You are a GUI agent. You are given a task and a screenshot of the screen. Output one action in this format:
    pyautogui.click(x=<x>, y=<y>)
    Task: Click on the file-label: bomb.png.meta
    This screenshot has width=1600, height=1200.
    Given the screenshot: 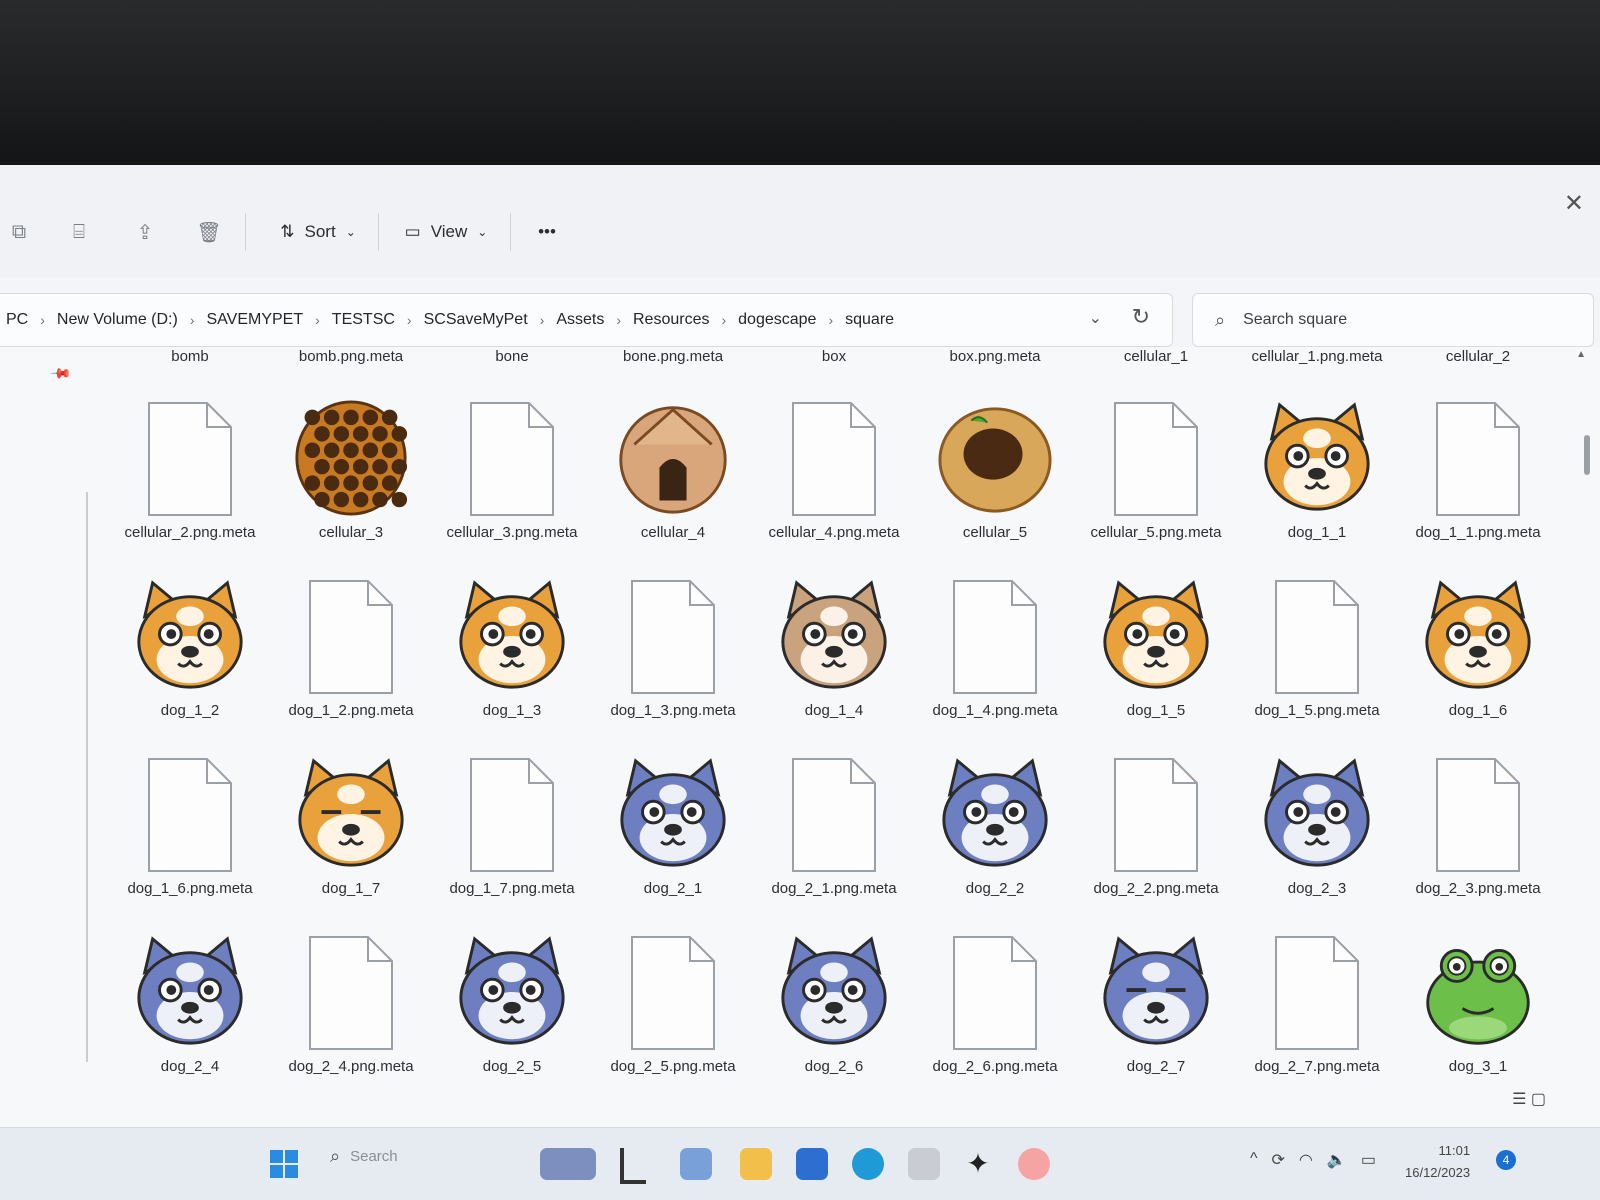 What is the action you would take?
    pyautogui.click(x=351, y=357)
    